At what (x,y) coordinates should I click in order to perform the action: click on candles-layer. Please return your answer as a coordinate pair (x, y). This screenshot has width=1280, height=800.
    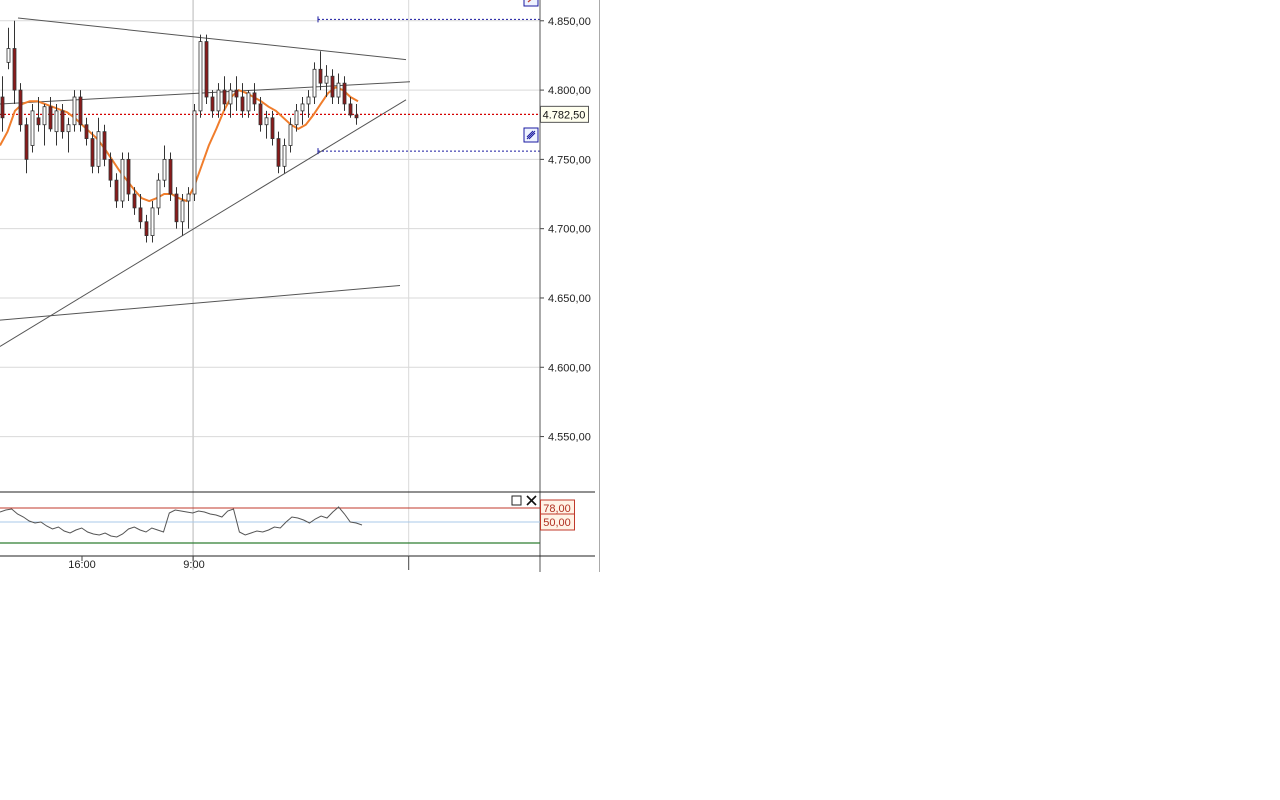
    Looking at the image, I should click on (179, 131).